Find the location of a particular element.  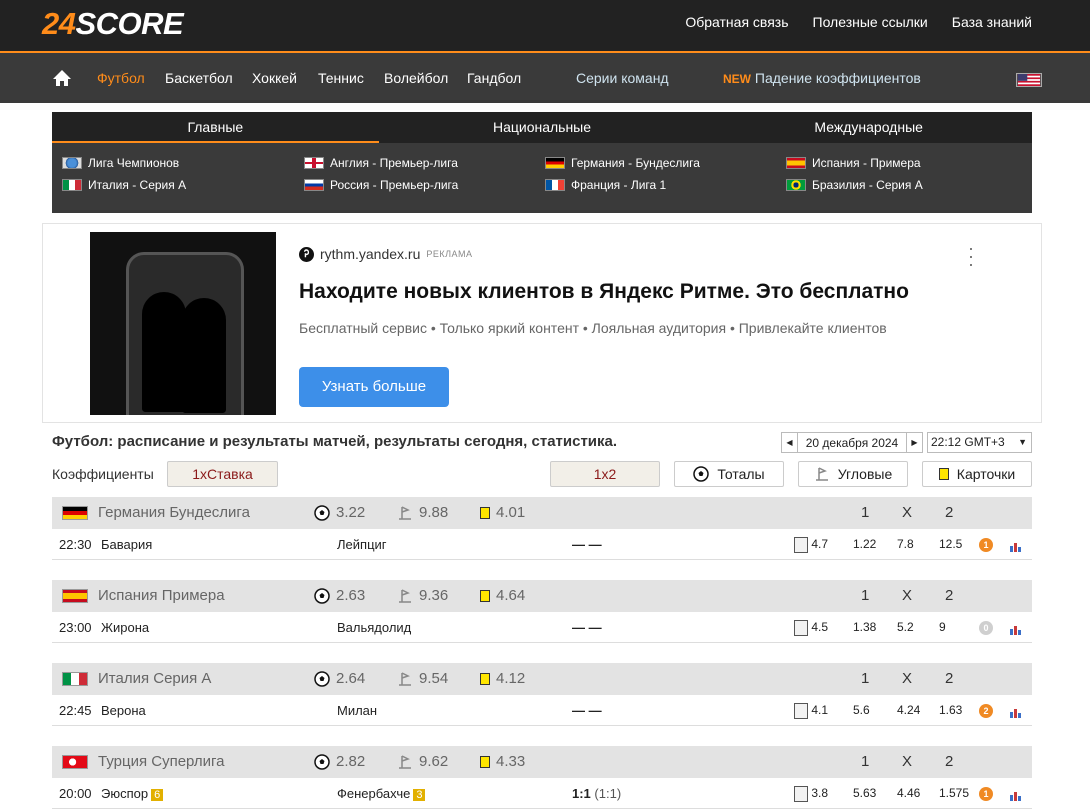

league-header: Испания Примера 2.63 9.36 4.64 1 X 2 is located at coordinates (542, 596).